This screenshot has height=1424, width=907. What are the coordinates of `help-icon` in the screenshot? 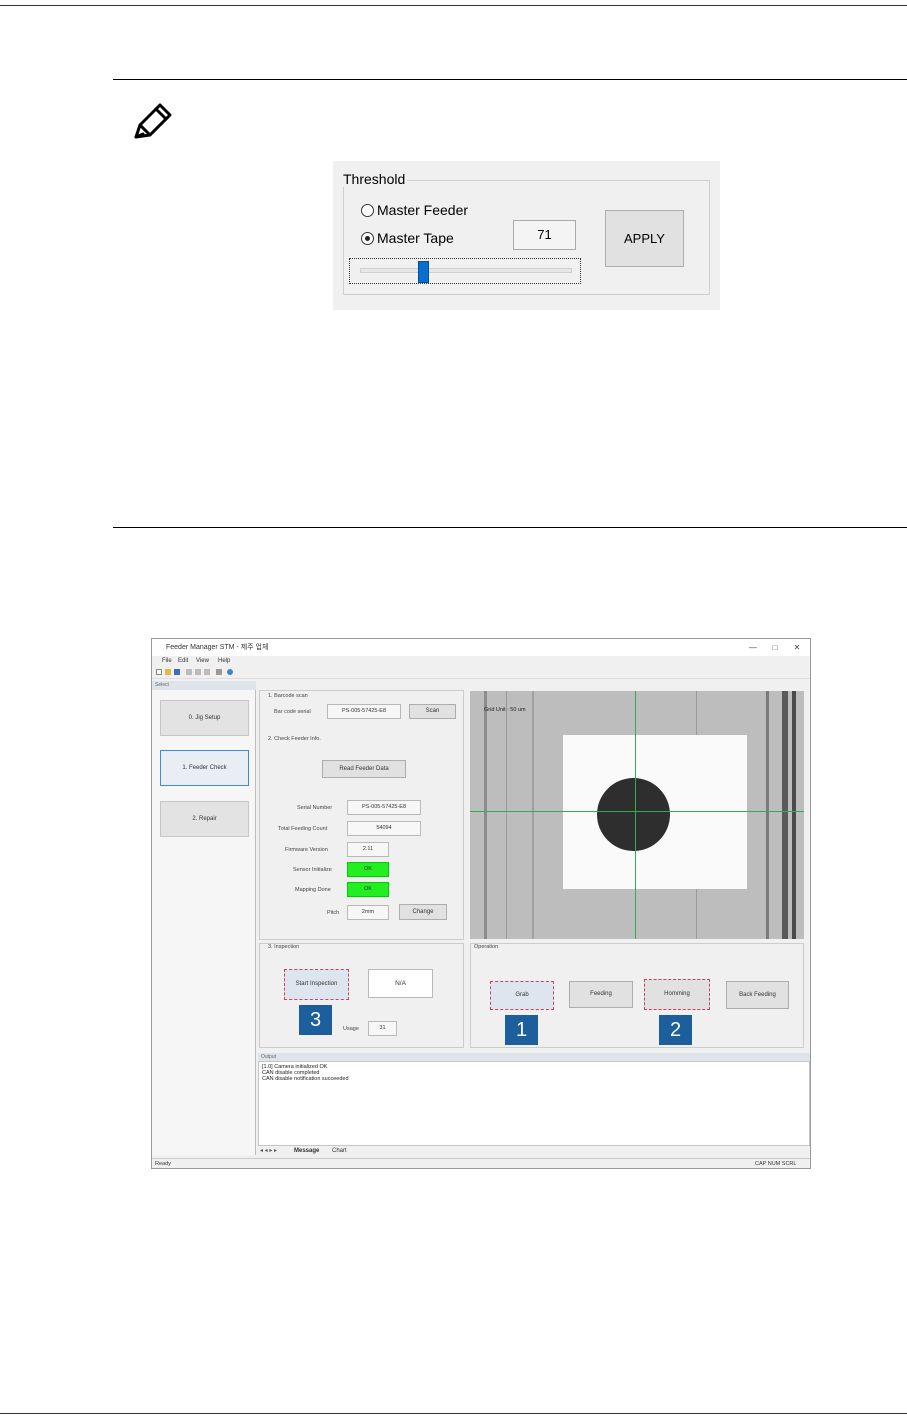 It's located at (230, 672).